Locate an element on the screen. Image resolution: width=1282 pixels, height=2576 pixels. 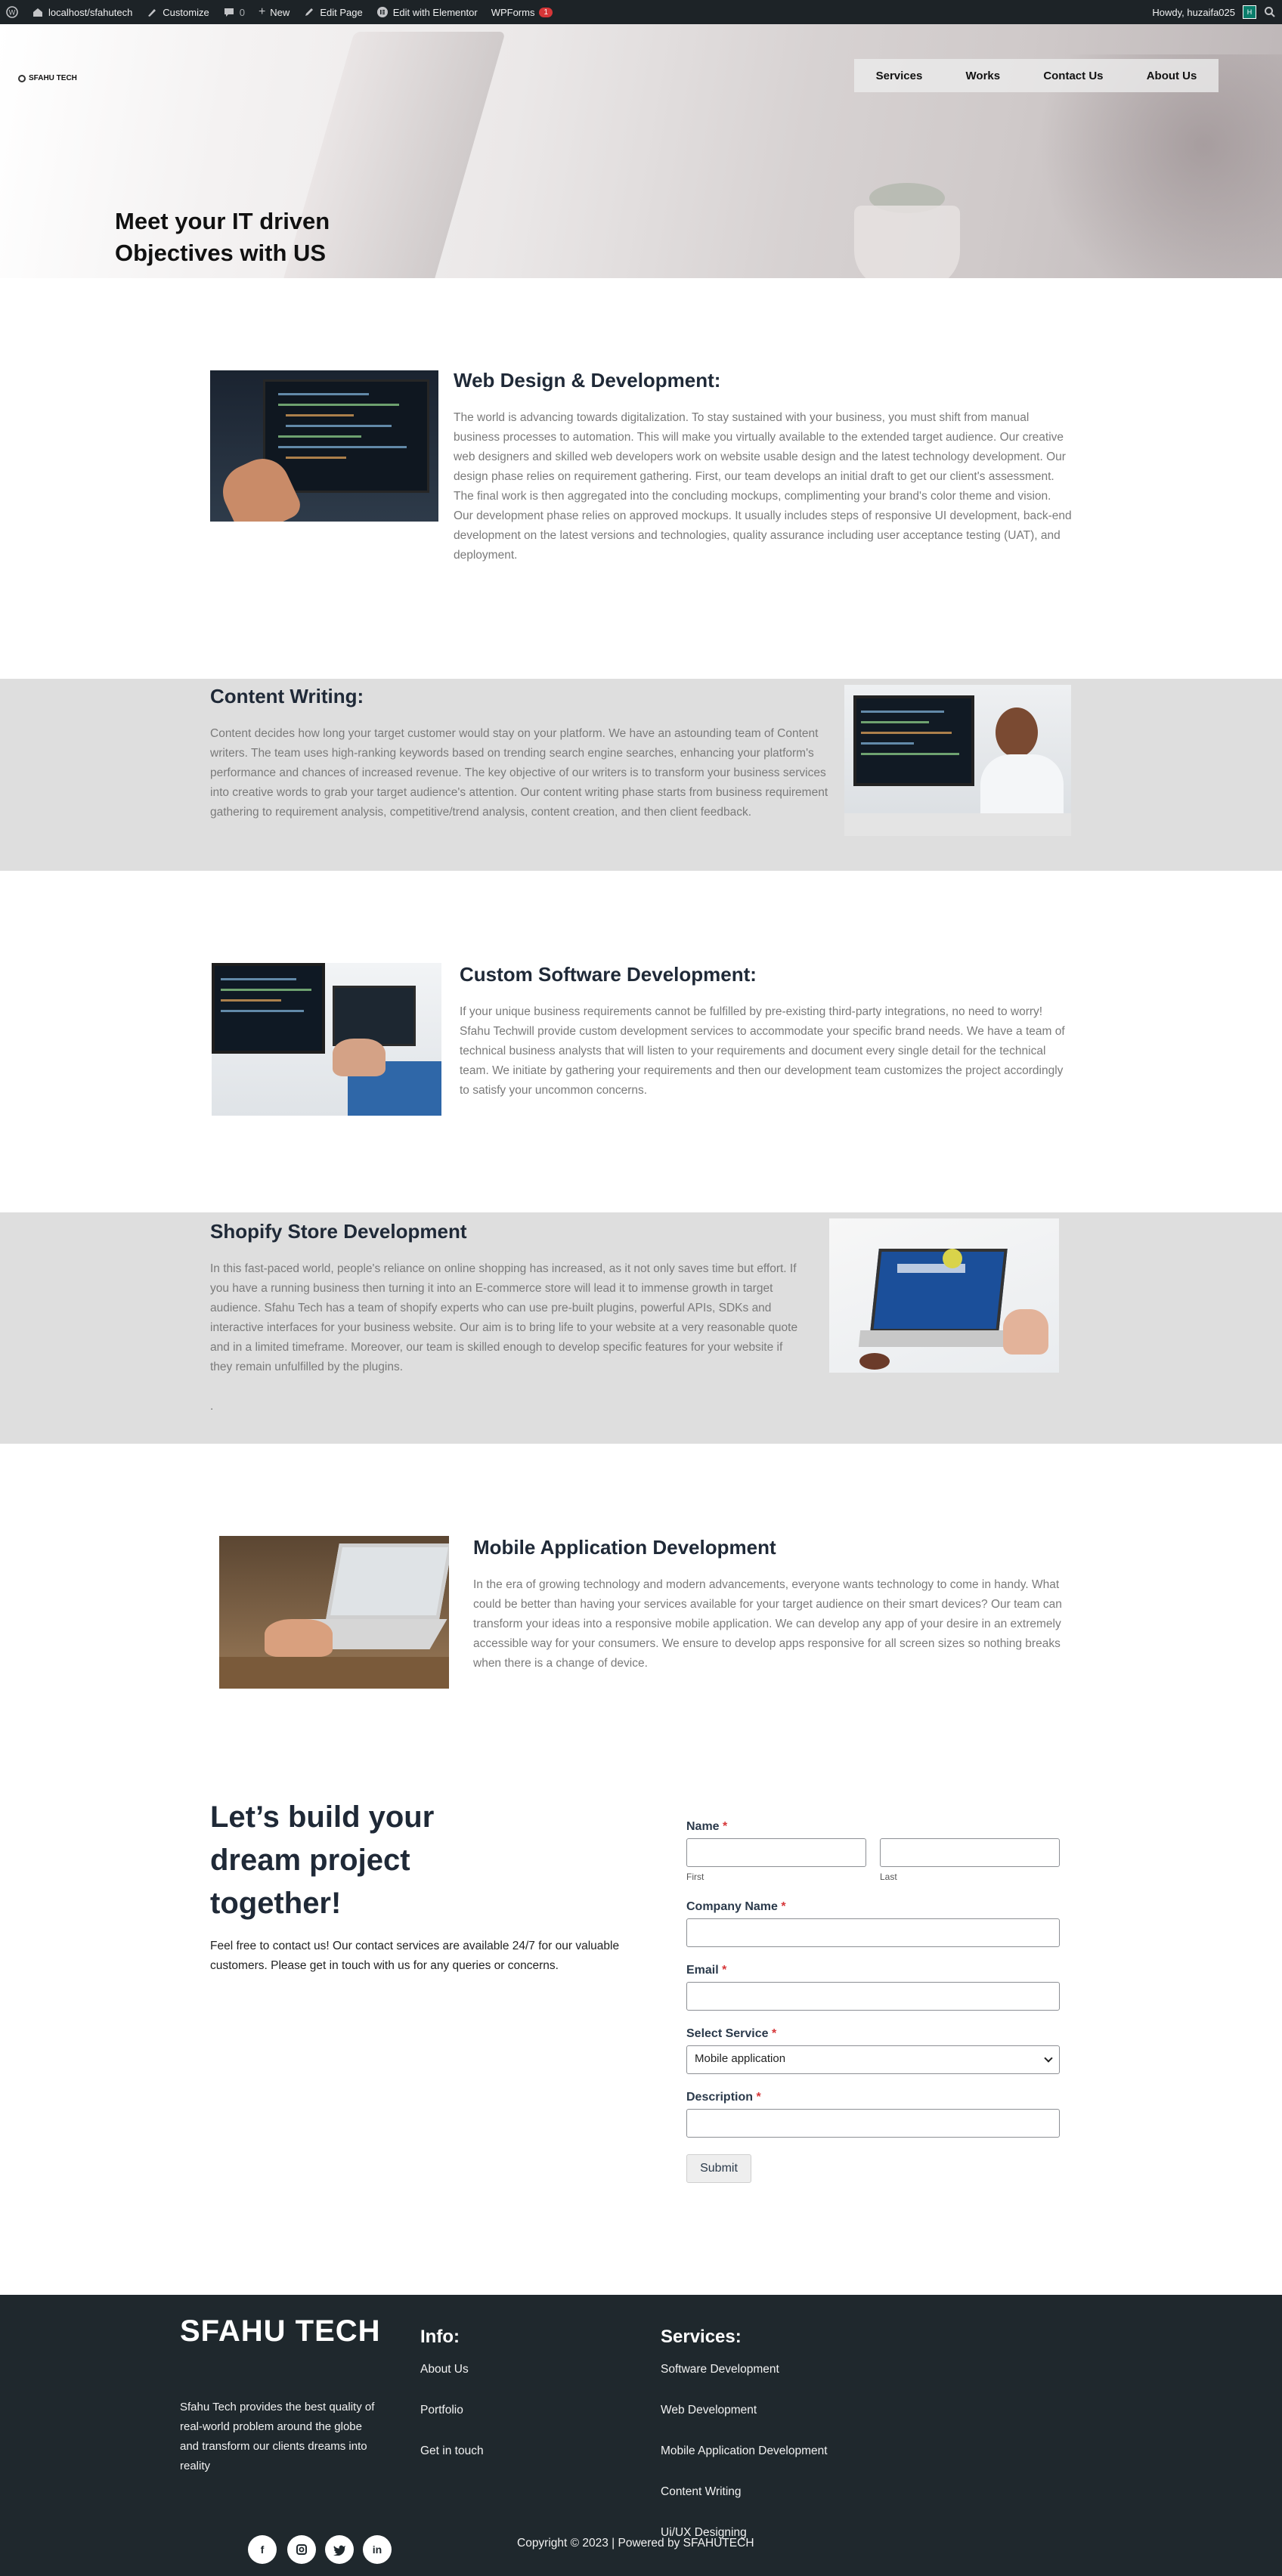
nav-works: Works is located at coordinates (983, 76).